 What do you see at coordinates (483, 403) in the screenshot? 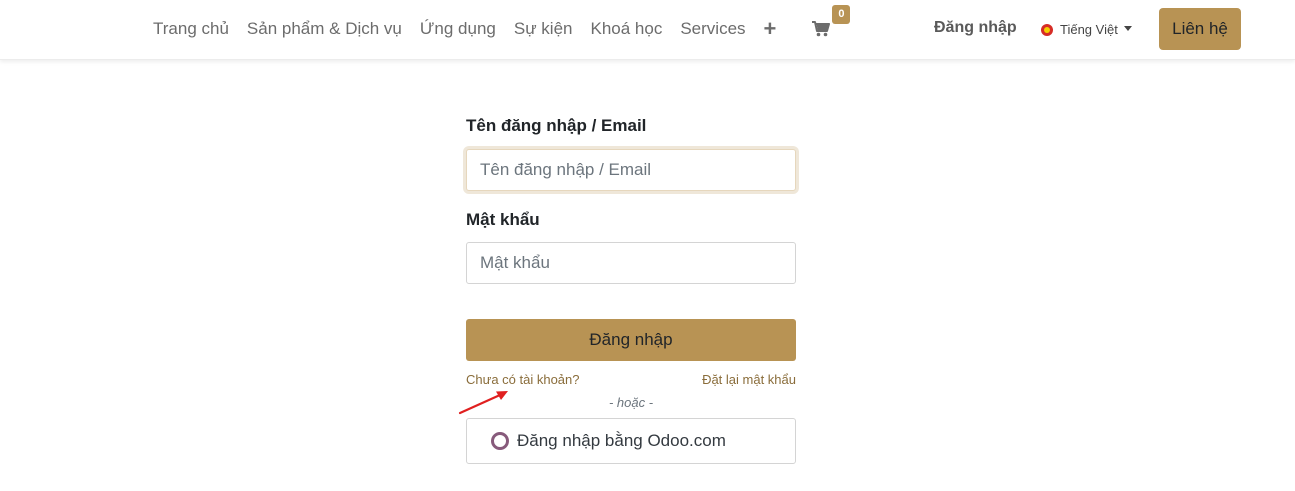
I see `annotation-arrow-icon` at bounding box center [483, 403].